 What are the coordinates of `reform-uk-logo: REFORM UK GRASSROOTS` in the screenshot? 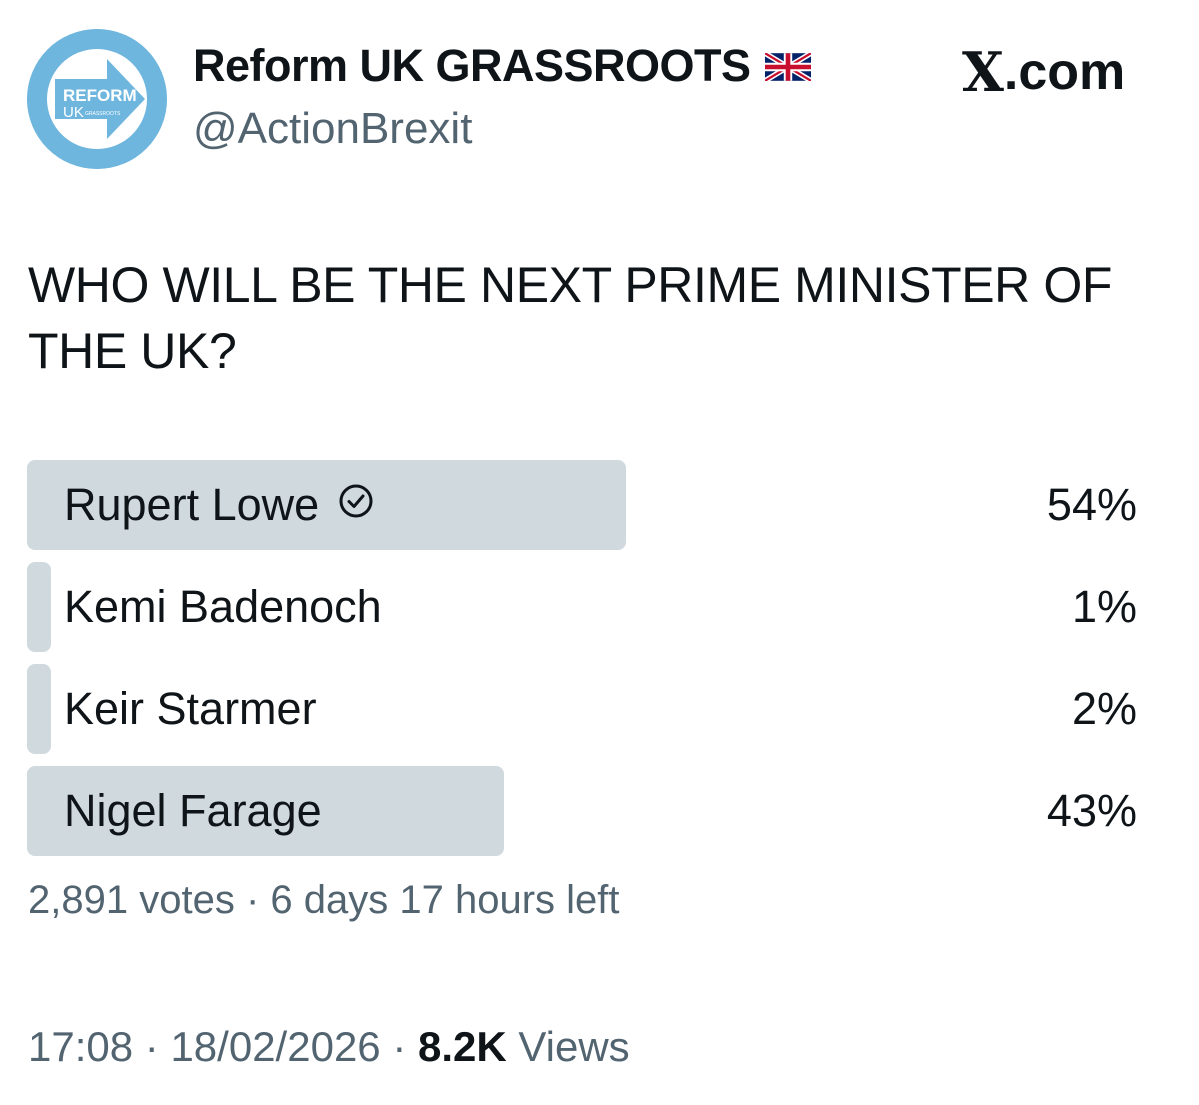 It's located at (97, 99).